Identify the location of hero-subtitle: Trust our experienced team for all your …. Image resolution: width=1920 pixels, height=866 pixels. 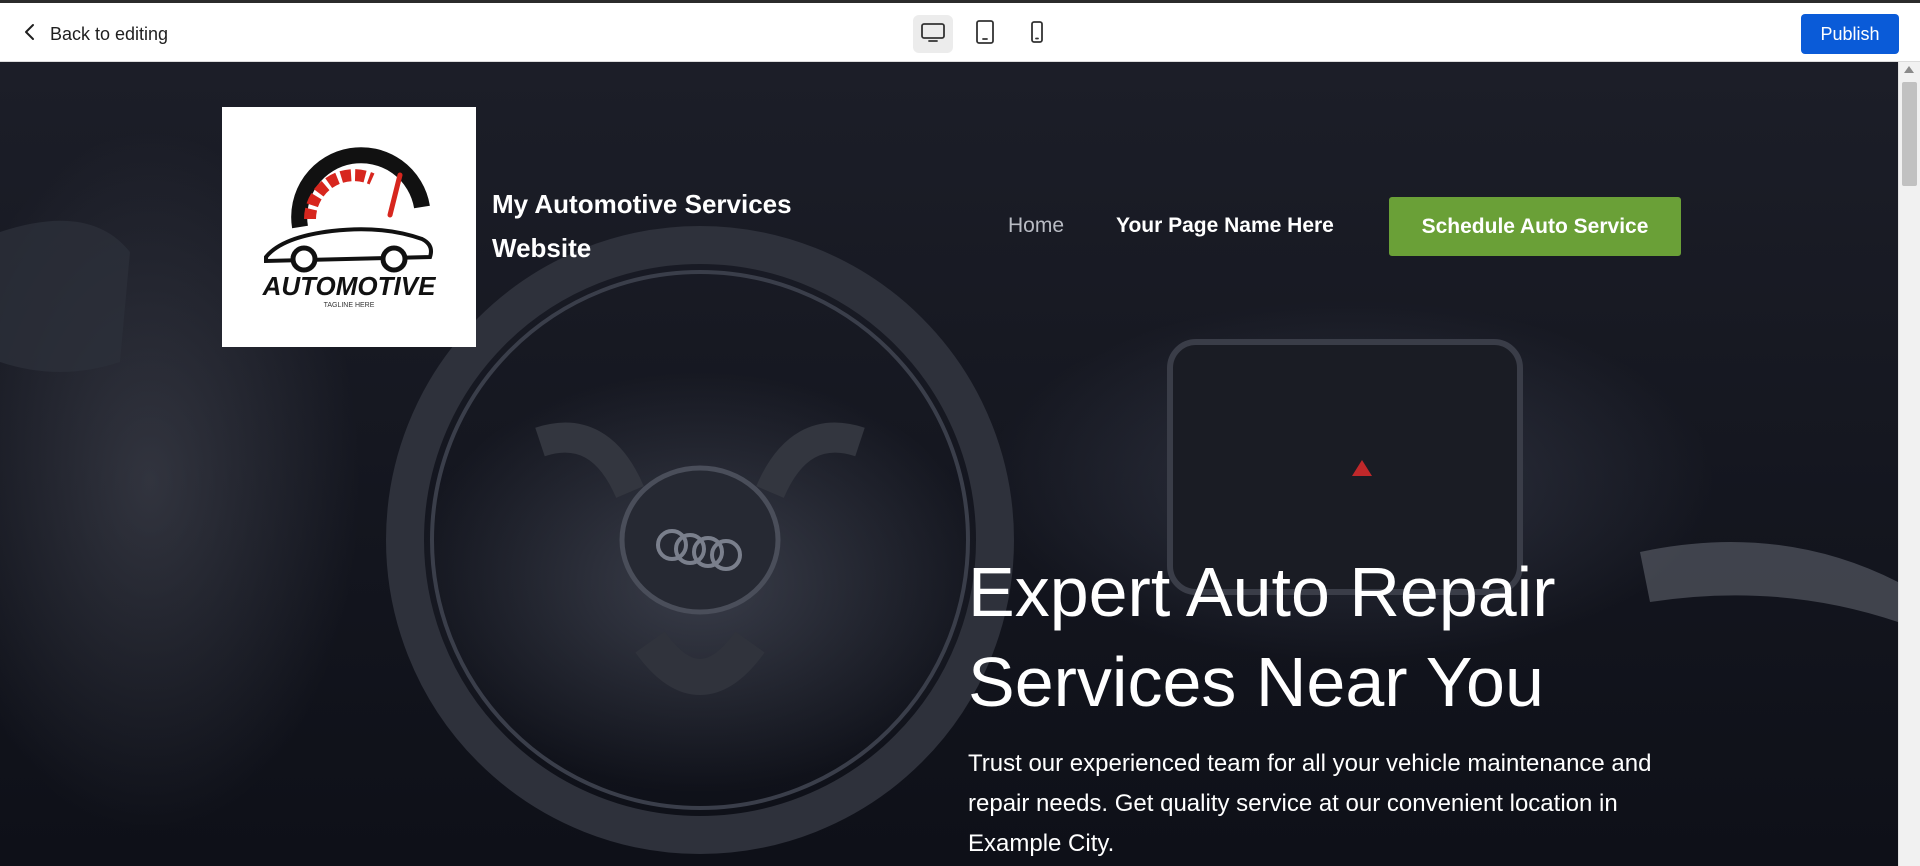
(1310, 803).